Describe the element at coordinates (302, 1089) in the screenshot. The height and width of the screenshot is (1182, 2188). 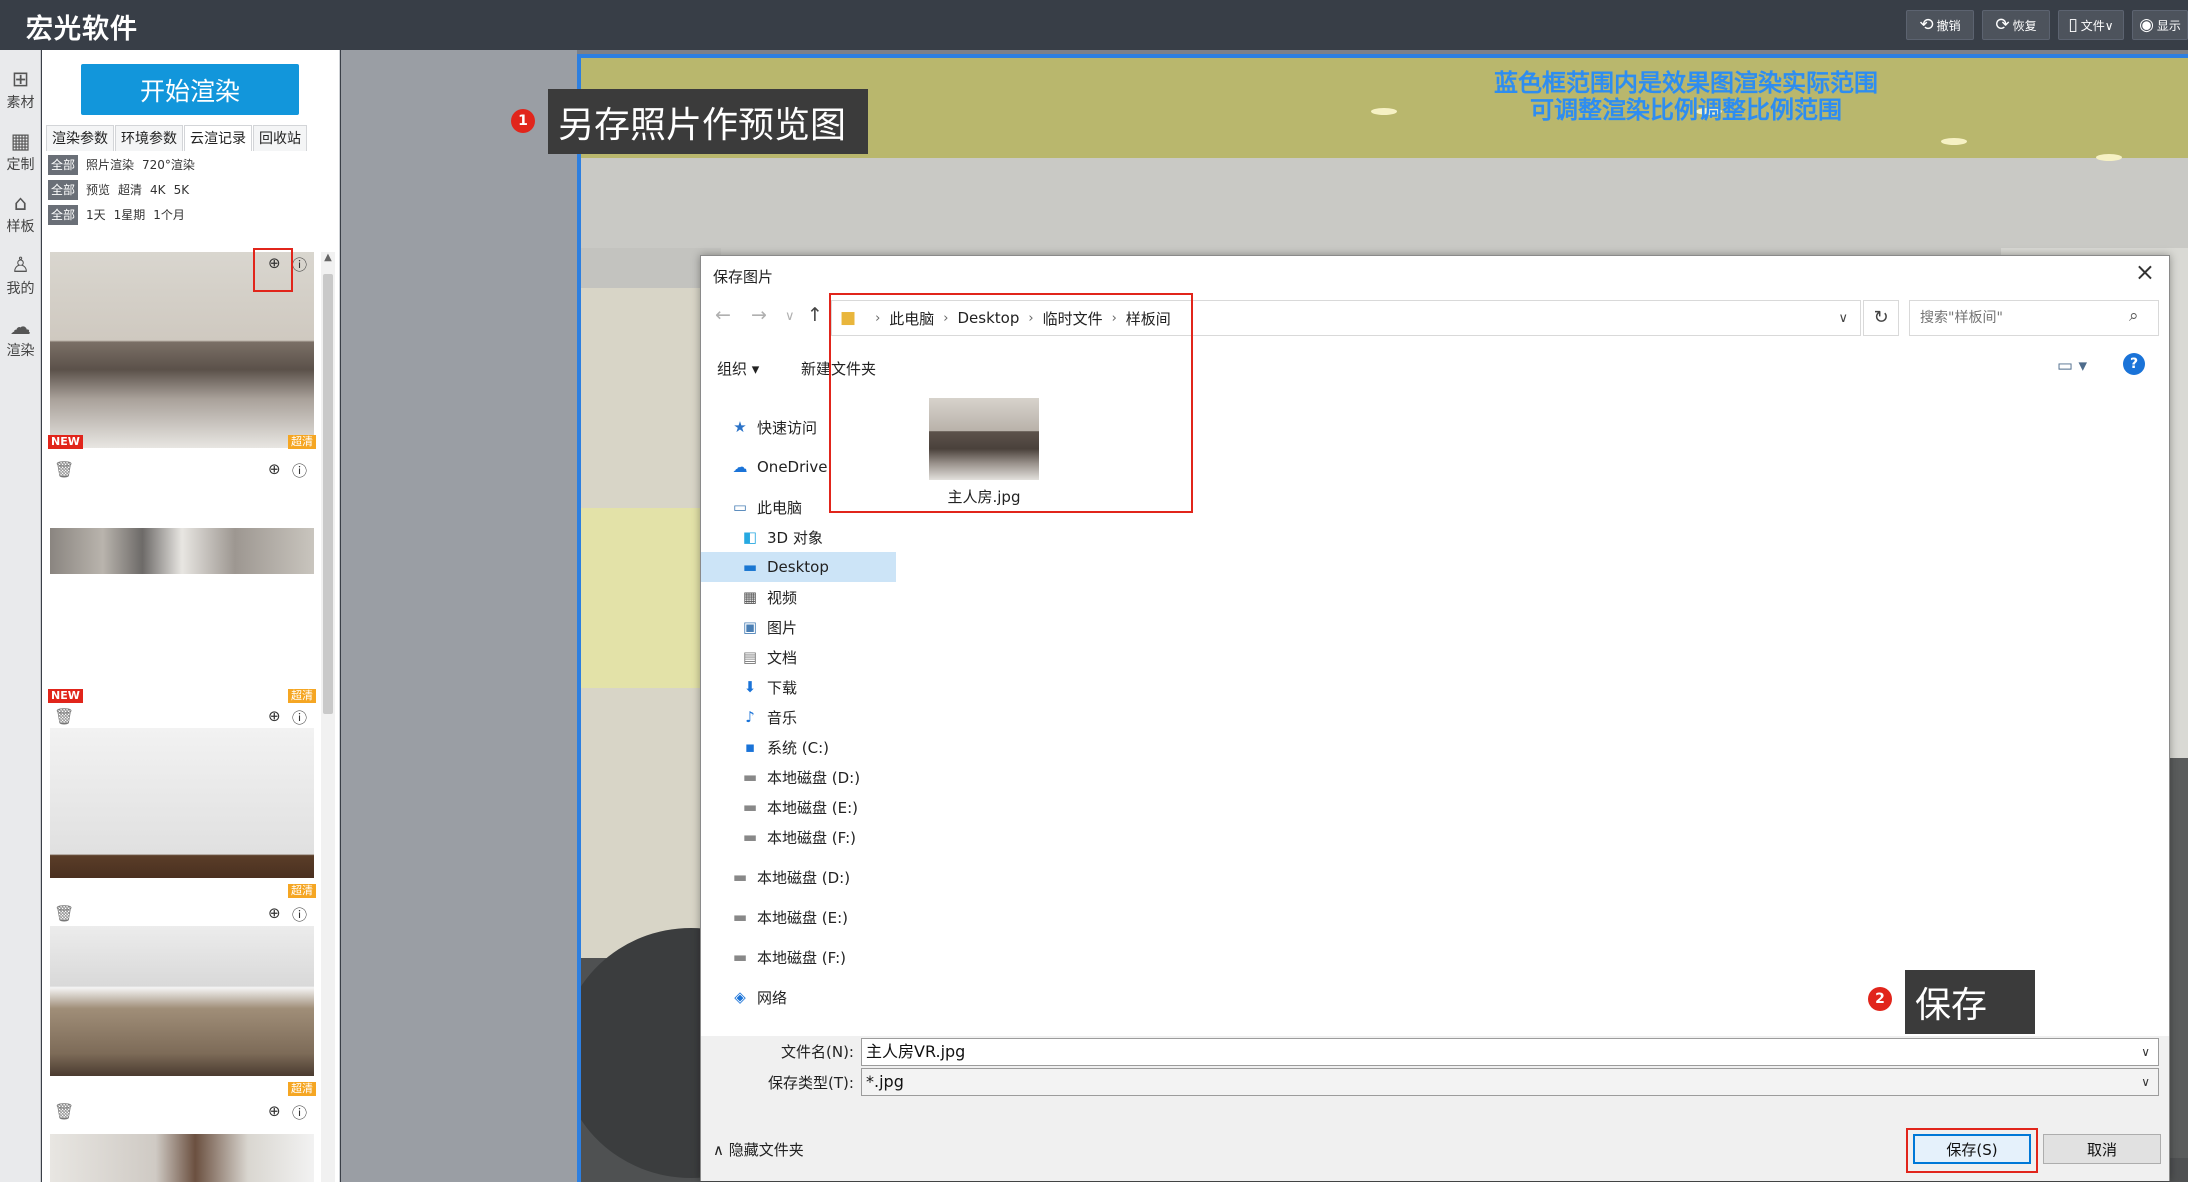
I see `hd-badge: 超清` at that location.